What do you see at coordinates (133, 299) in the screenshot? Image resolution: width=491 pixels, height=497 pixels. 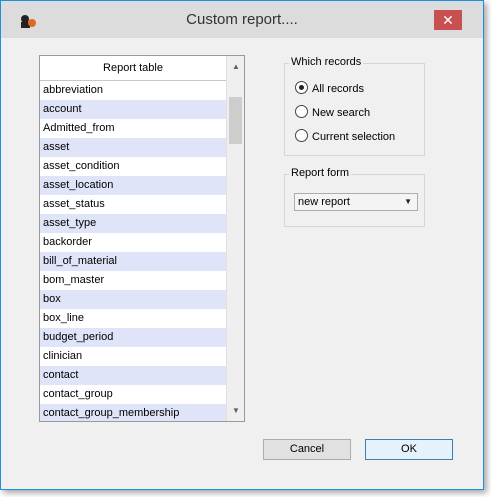 I see `list-item: box` at bounding box center [133, 299].